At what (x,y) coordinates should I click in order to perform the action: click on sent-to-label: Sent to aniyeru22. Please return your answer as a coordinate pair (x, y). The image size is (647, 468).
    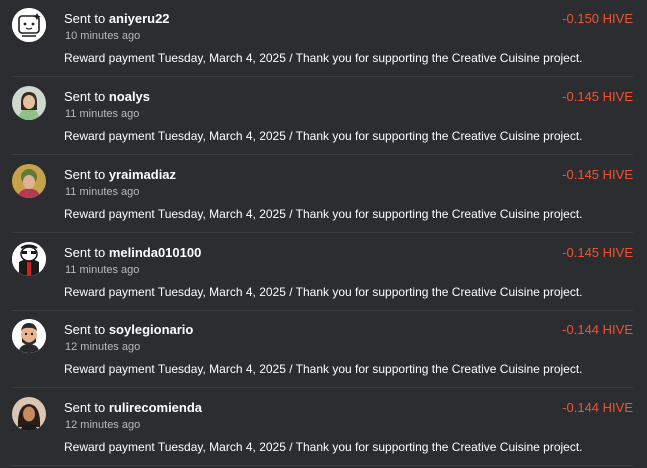
    Looking at the image, I should click on (117, 18).